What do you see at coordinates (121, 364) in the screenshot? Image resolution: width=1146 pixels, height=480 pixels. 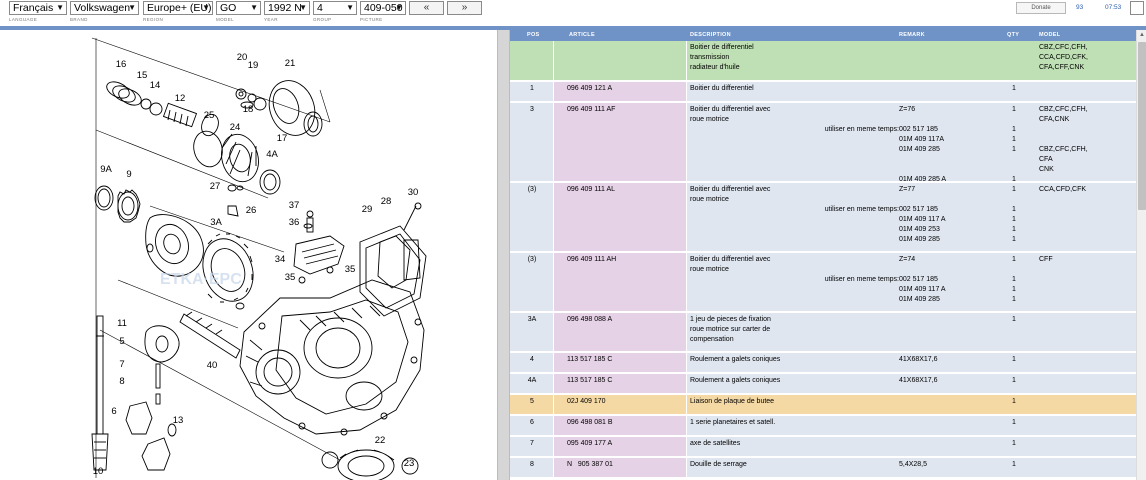 I see `diagram-callout-label: 7` at bounding box center [121, 364].